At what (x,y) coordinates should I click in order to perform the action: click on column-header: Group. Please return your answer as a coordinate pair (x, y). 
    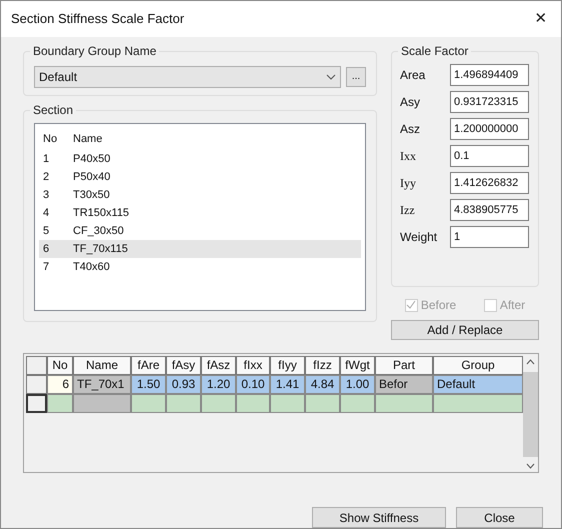
    Looking at the image, I should click on (478, 365).